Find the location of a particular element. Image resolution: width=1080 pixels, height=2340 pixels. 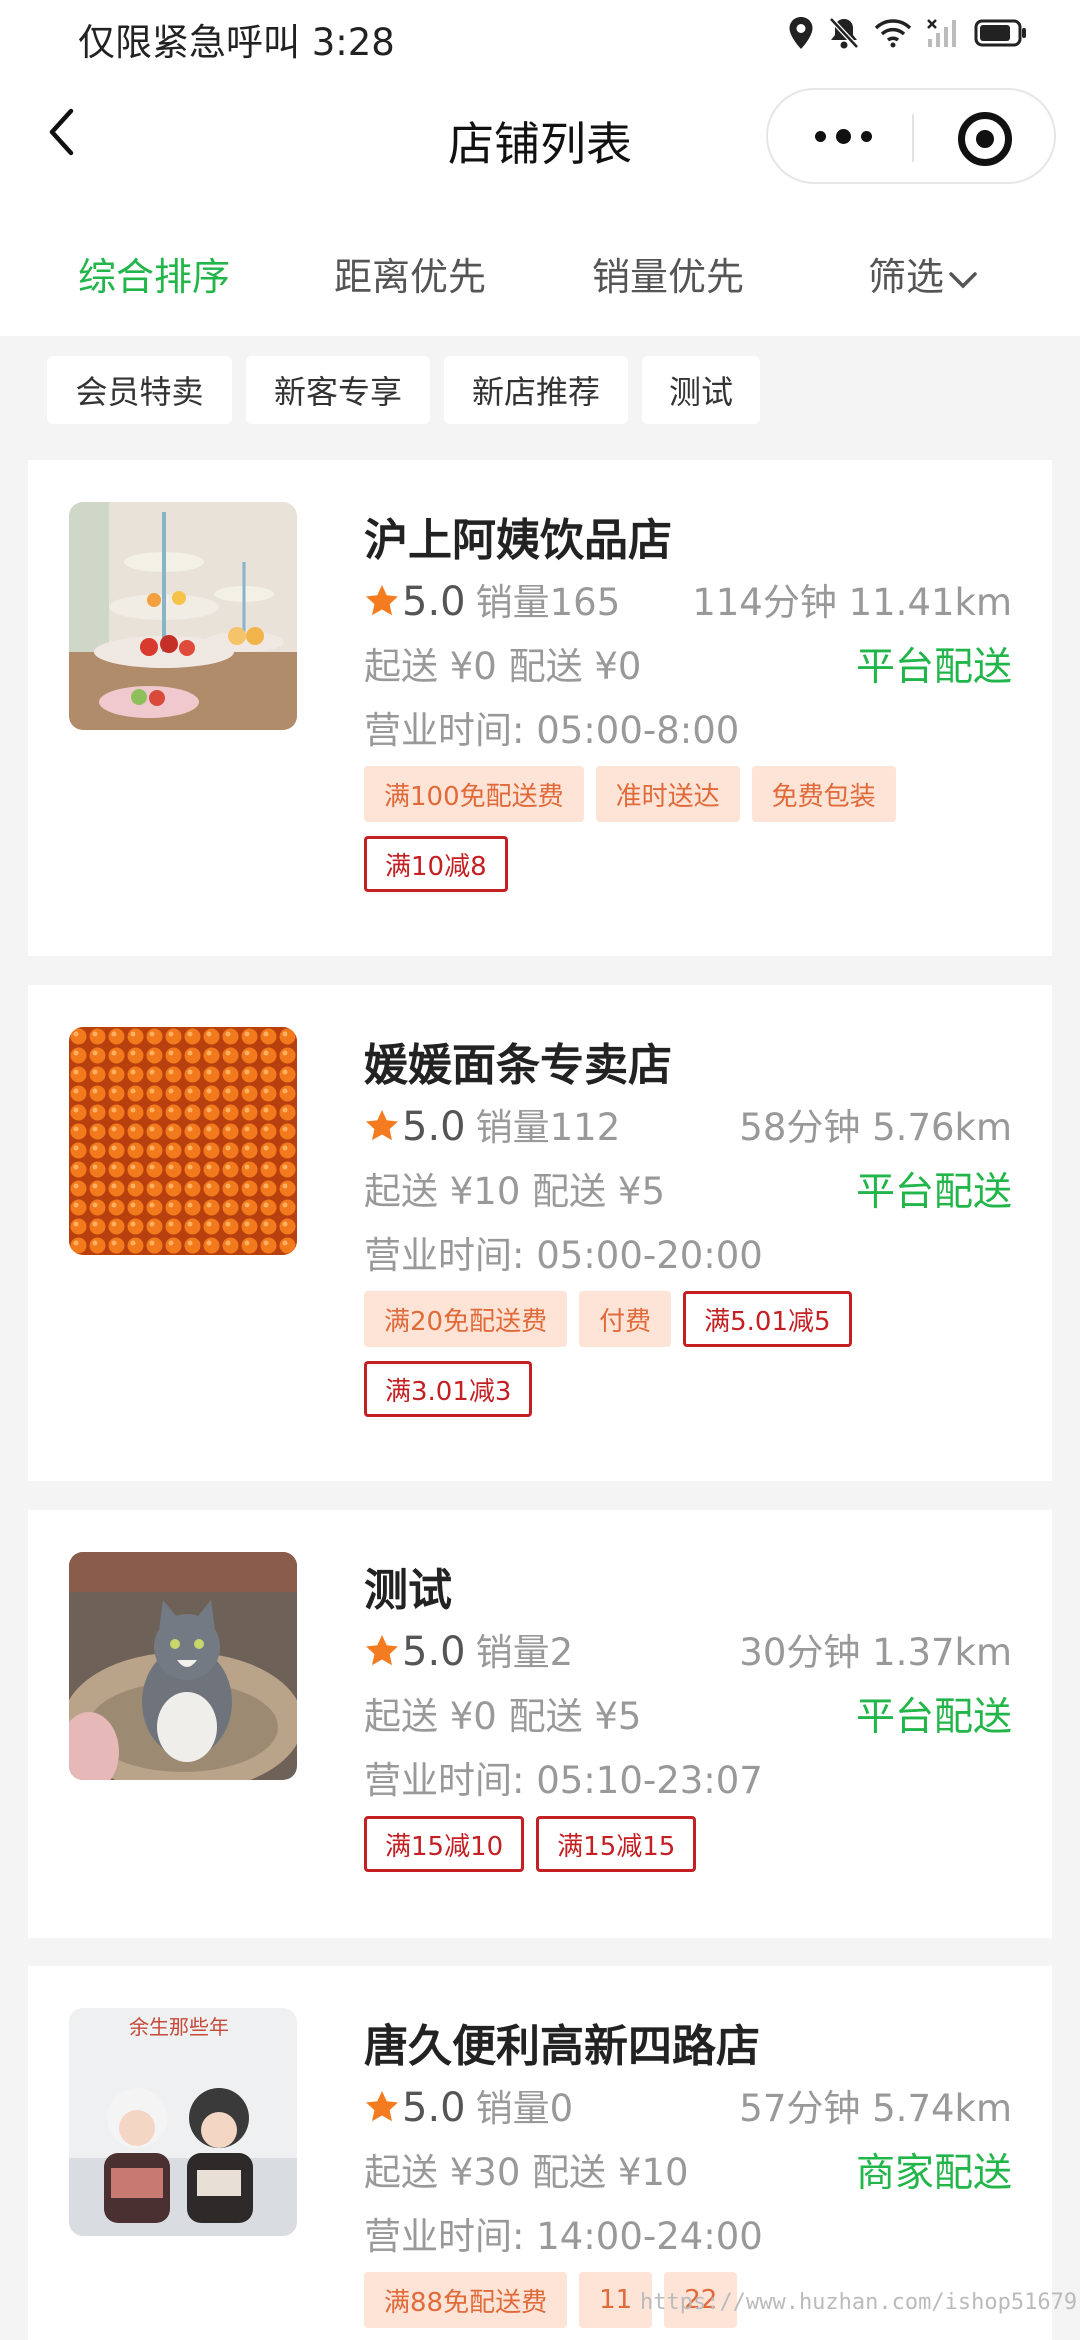

store-eta-distance: 114分钟 11.41km is located at coordinates (852, 602).